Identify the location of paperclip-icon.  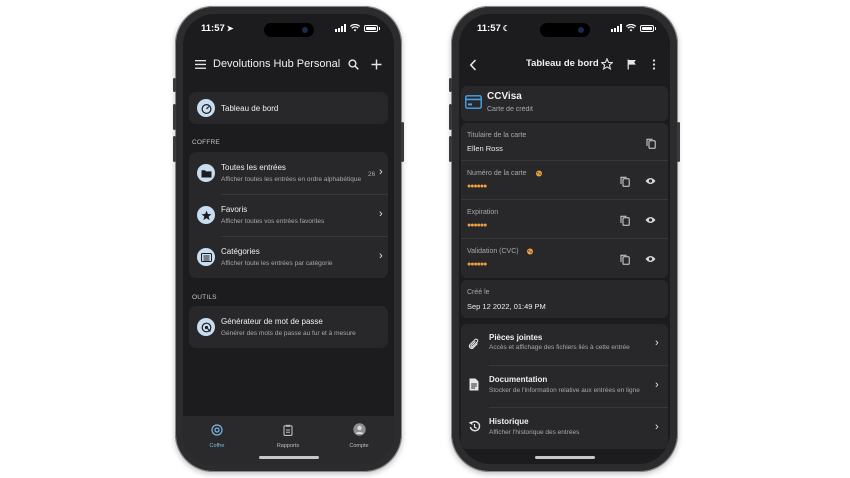
(473, 343).